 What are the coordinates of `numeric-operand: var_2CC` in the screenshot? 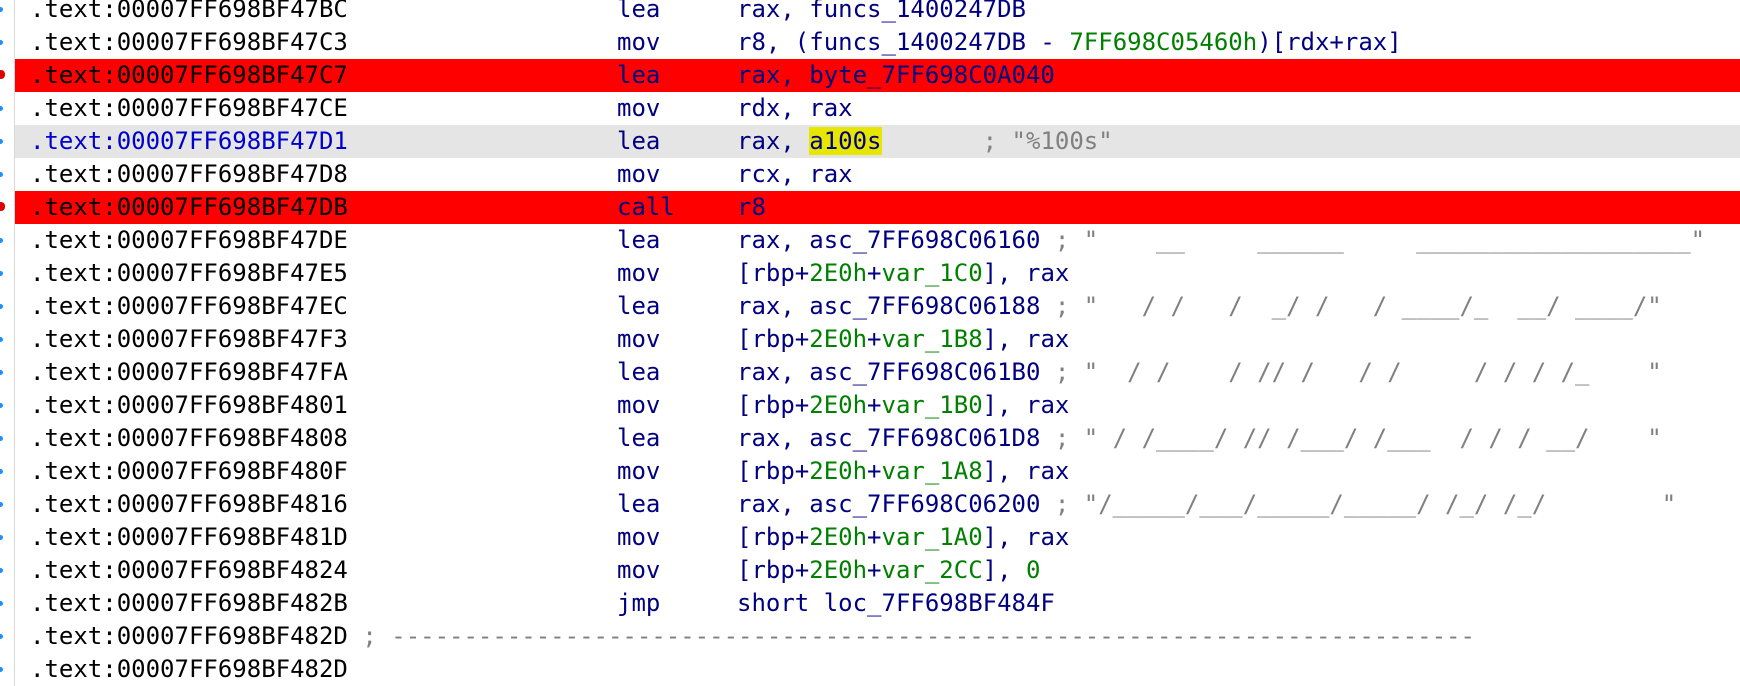 It's located at (932, 570).